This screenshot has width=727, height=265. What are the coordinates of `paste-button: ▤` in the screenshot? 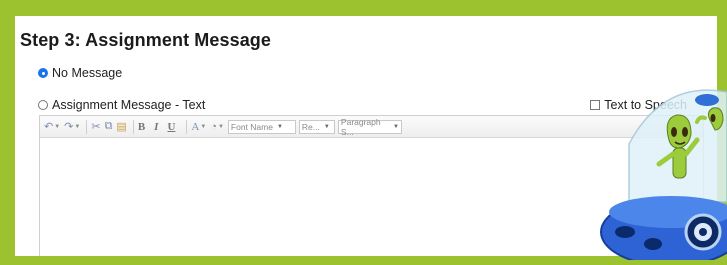 It's located at (121, 126).